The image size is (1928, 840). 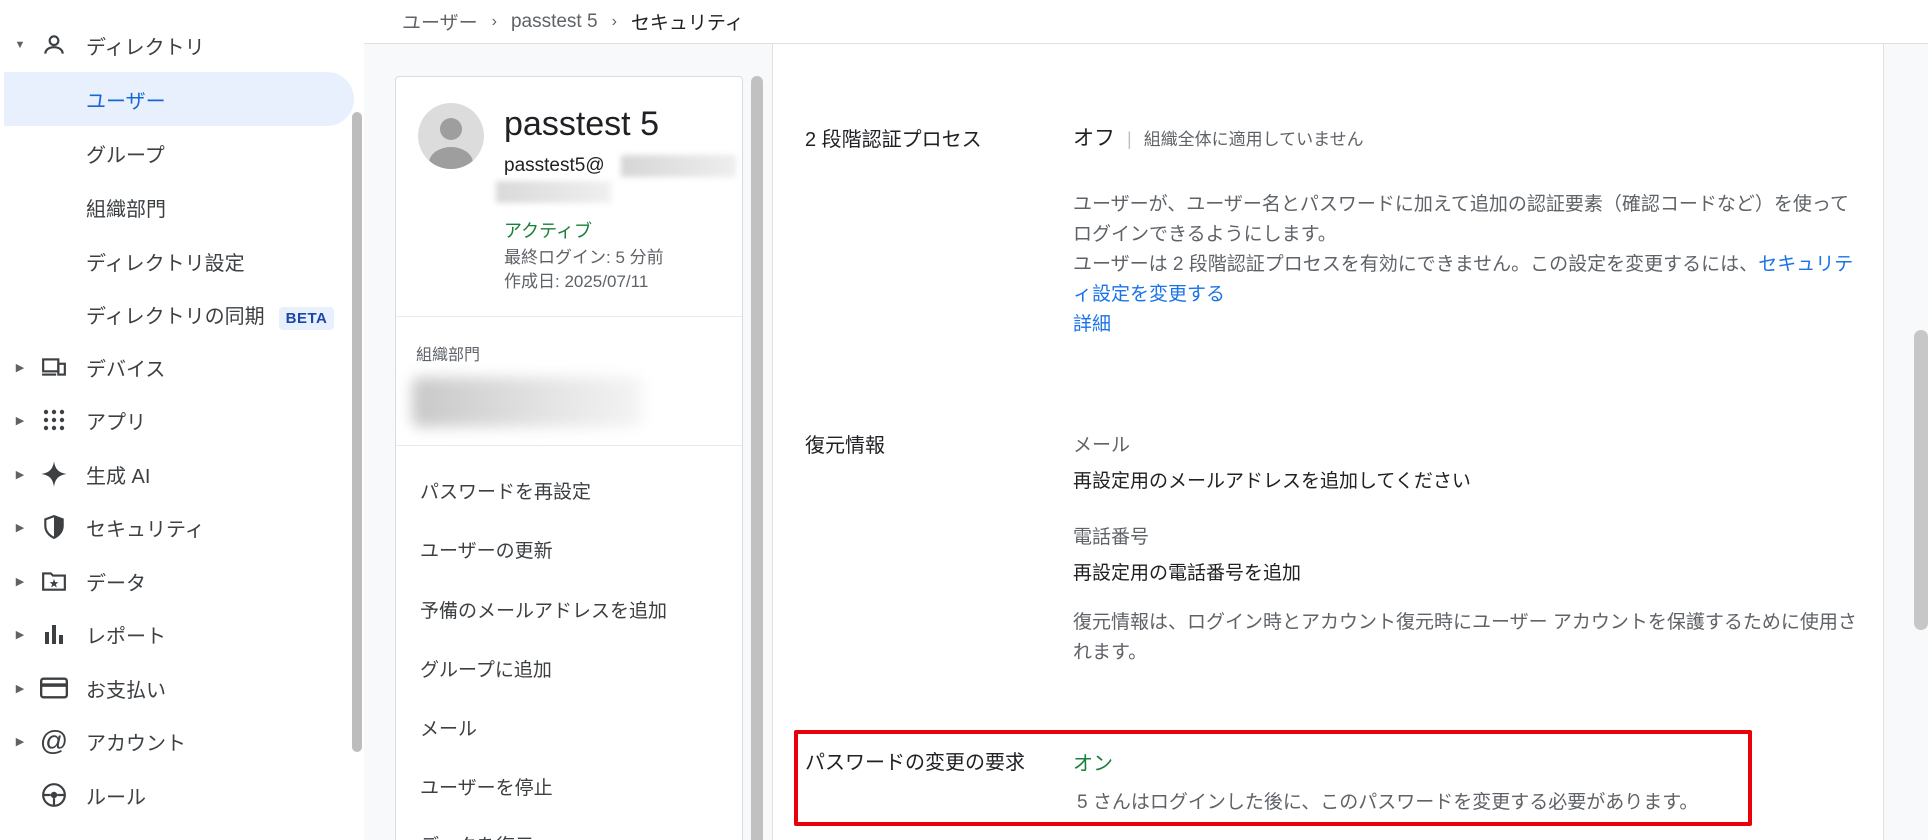 What do you see at coordinates (757, 458) in the screenshot?
I see `card-scrollbar` at bounding box center [757, 458].